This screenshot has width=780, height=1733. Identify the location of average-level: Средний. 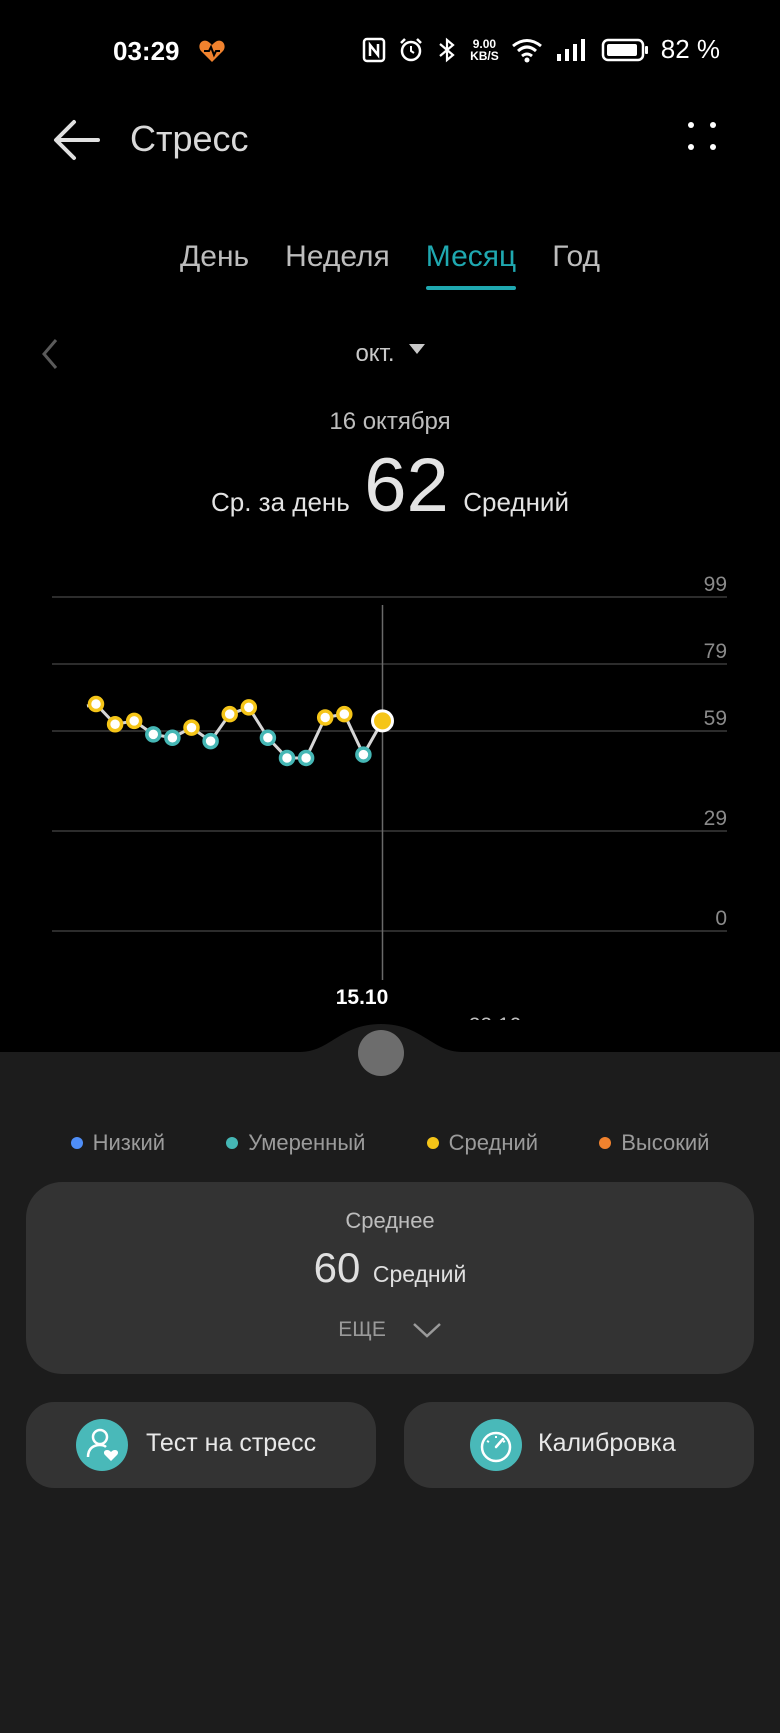
(419, 1274).